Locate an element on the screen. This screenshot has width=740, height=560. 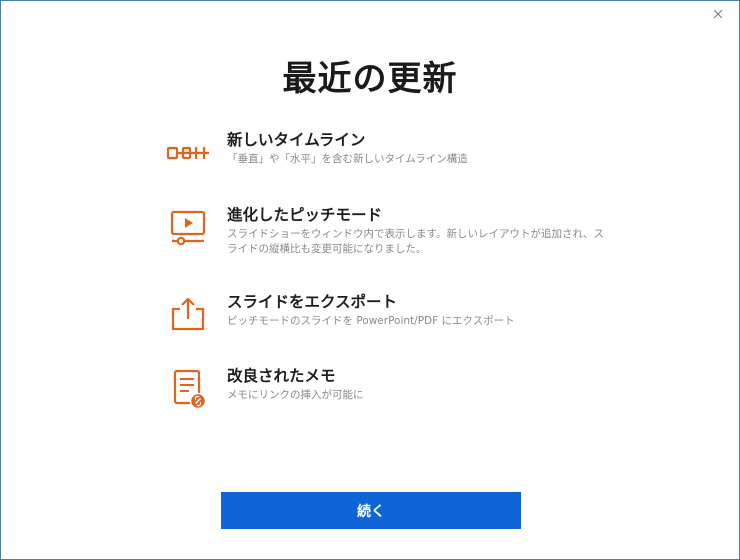
pitch-mode-icon is located at coordinates (188, 231).